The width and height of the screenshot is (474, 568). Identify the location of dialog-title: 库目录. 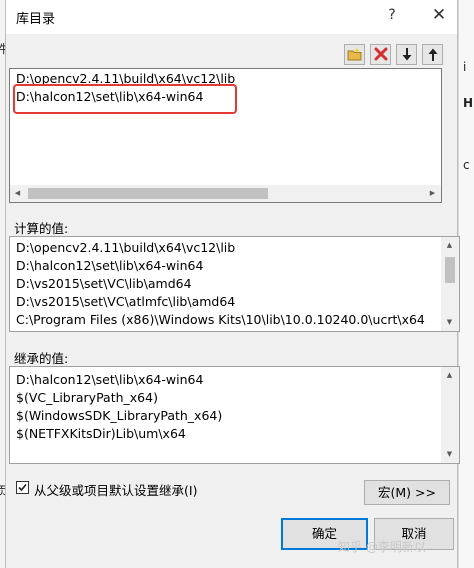
(36, 19).